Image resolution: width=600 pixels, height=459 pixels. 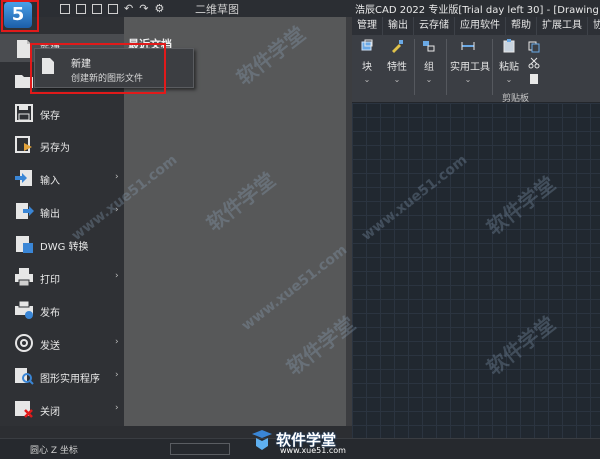 What do you see at coordinates (23, 144) in the screenshot?
I see `save-as-icon` at bounding box center [23, 144].